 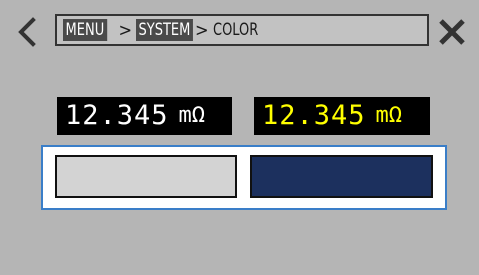 I want to click on close-icon, so click(x=452, y=32).